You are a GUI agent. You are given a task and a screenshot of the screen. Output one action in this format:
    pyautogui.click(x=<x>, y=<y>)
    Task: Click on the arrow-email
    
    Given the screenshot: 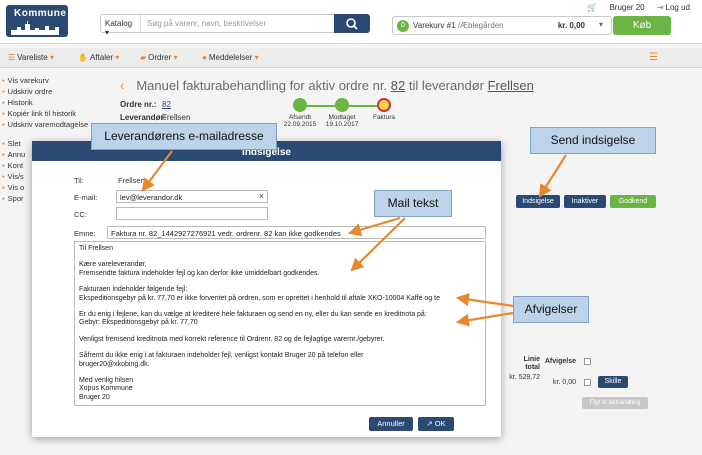 What is the action you would take?
    pyautogui.click(x=157, y=171)
    